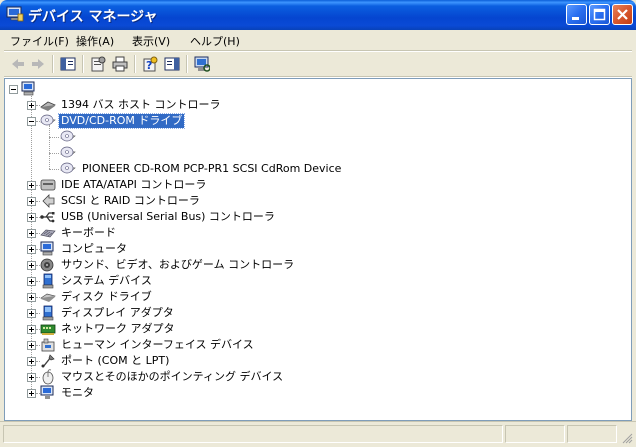 The image size is (636, 447). Describe the element at coordinates (48, 393) in the screenshot. I see `monitor-icon` at that location.